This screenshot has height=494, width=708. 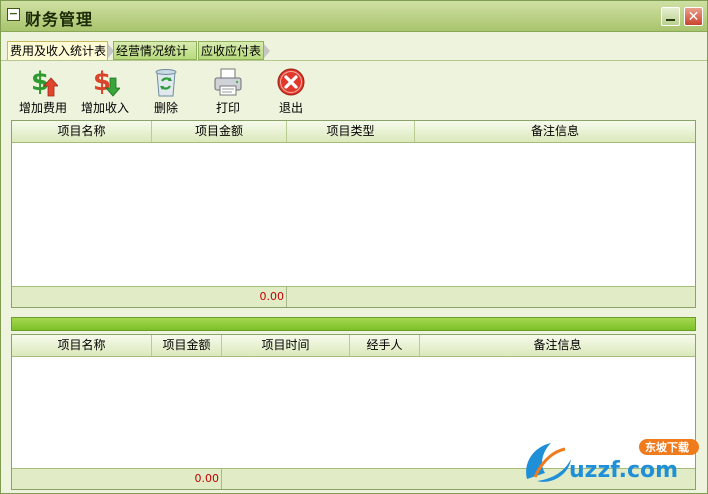 I want to click on column-header: 项目类型, so click(x=351, y=131).